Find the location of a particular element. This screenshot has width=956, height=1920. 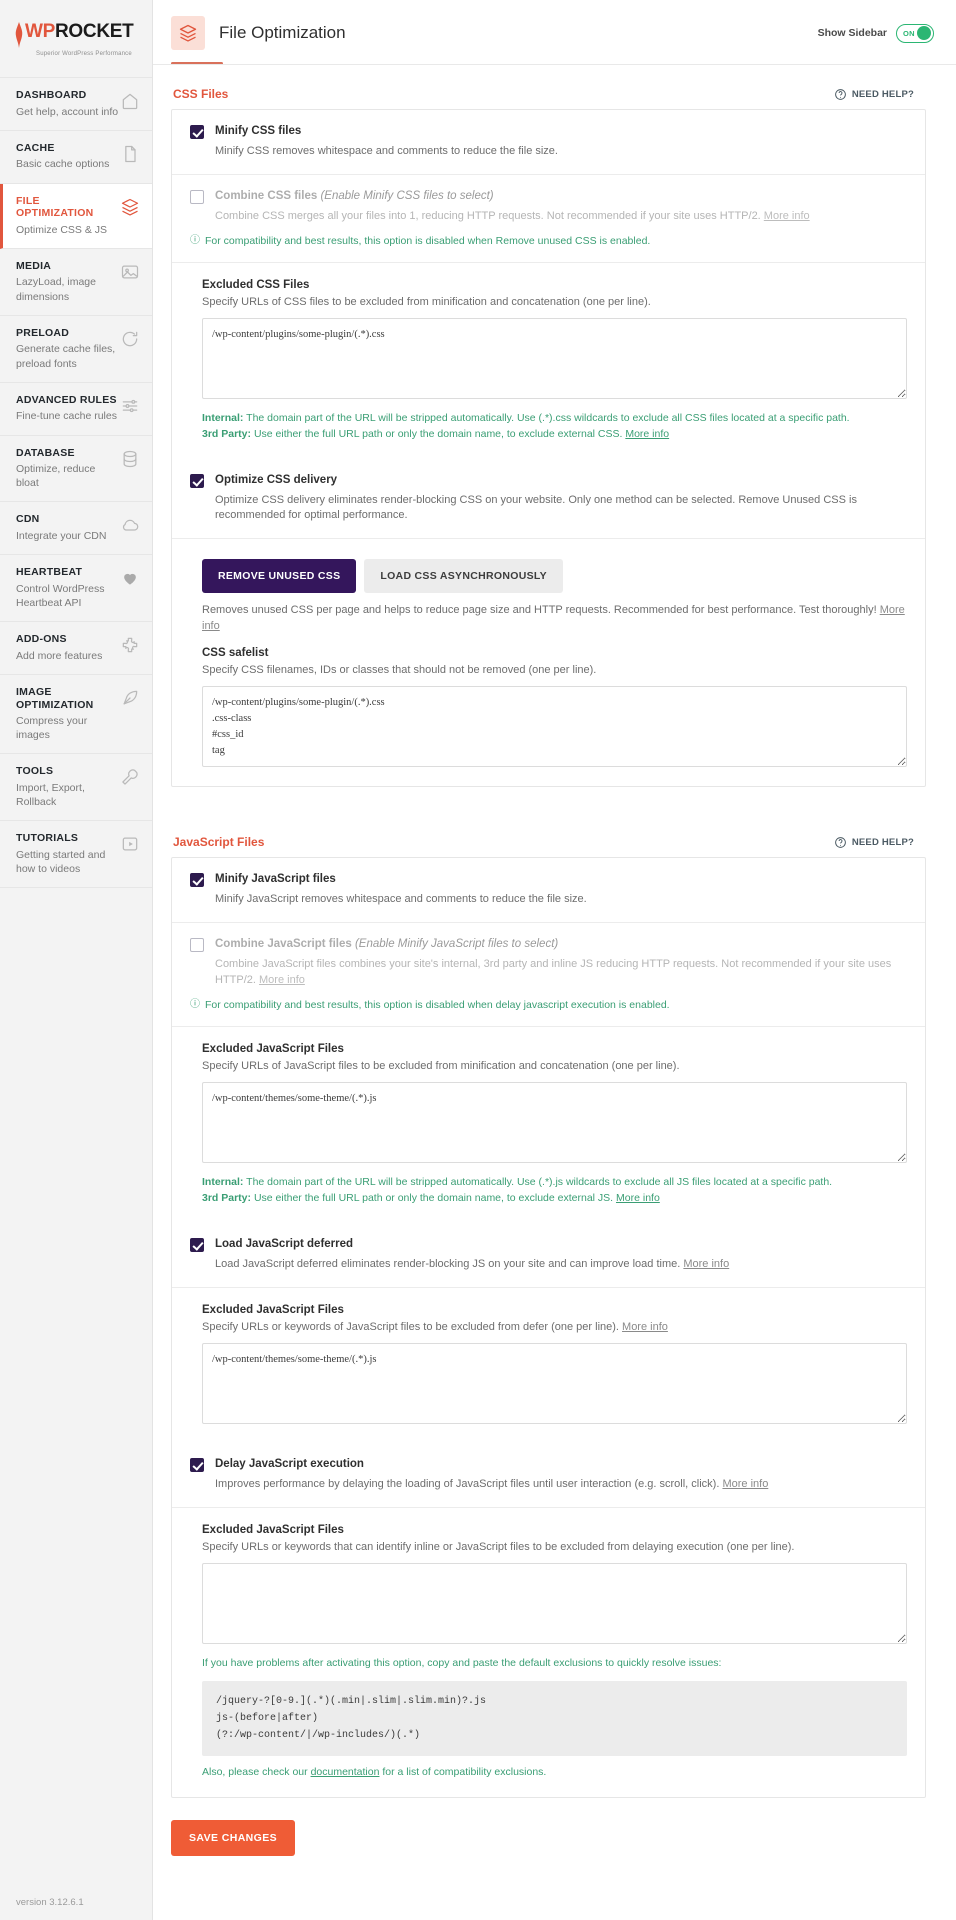

defer-more-info-link: More info is located at coordinates (706, 1264).